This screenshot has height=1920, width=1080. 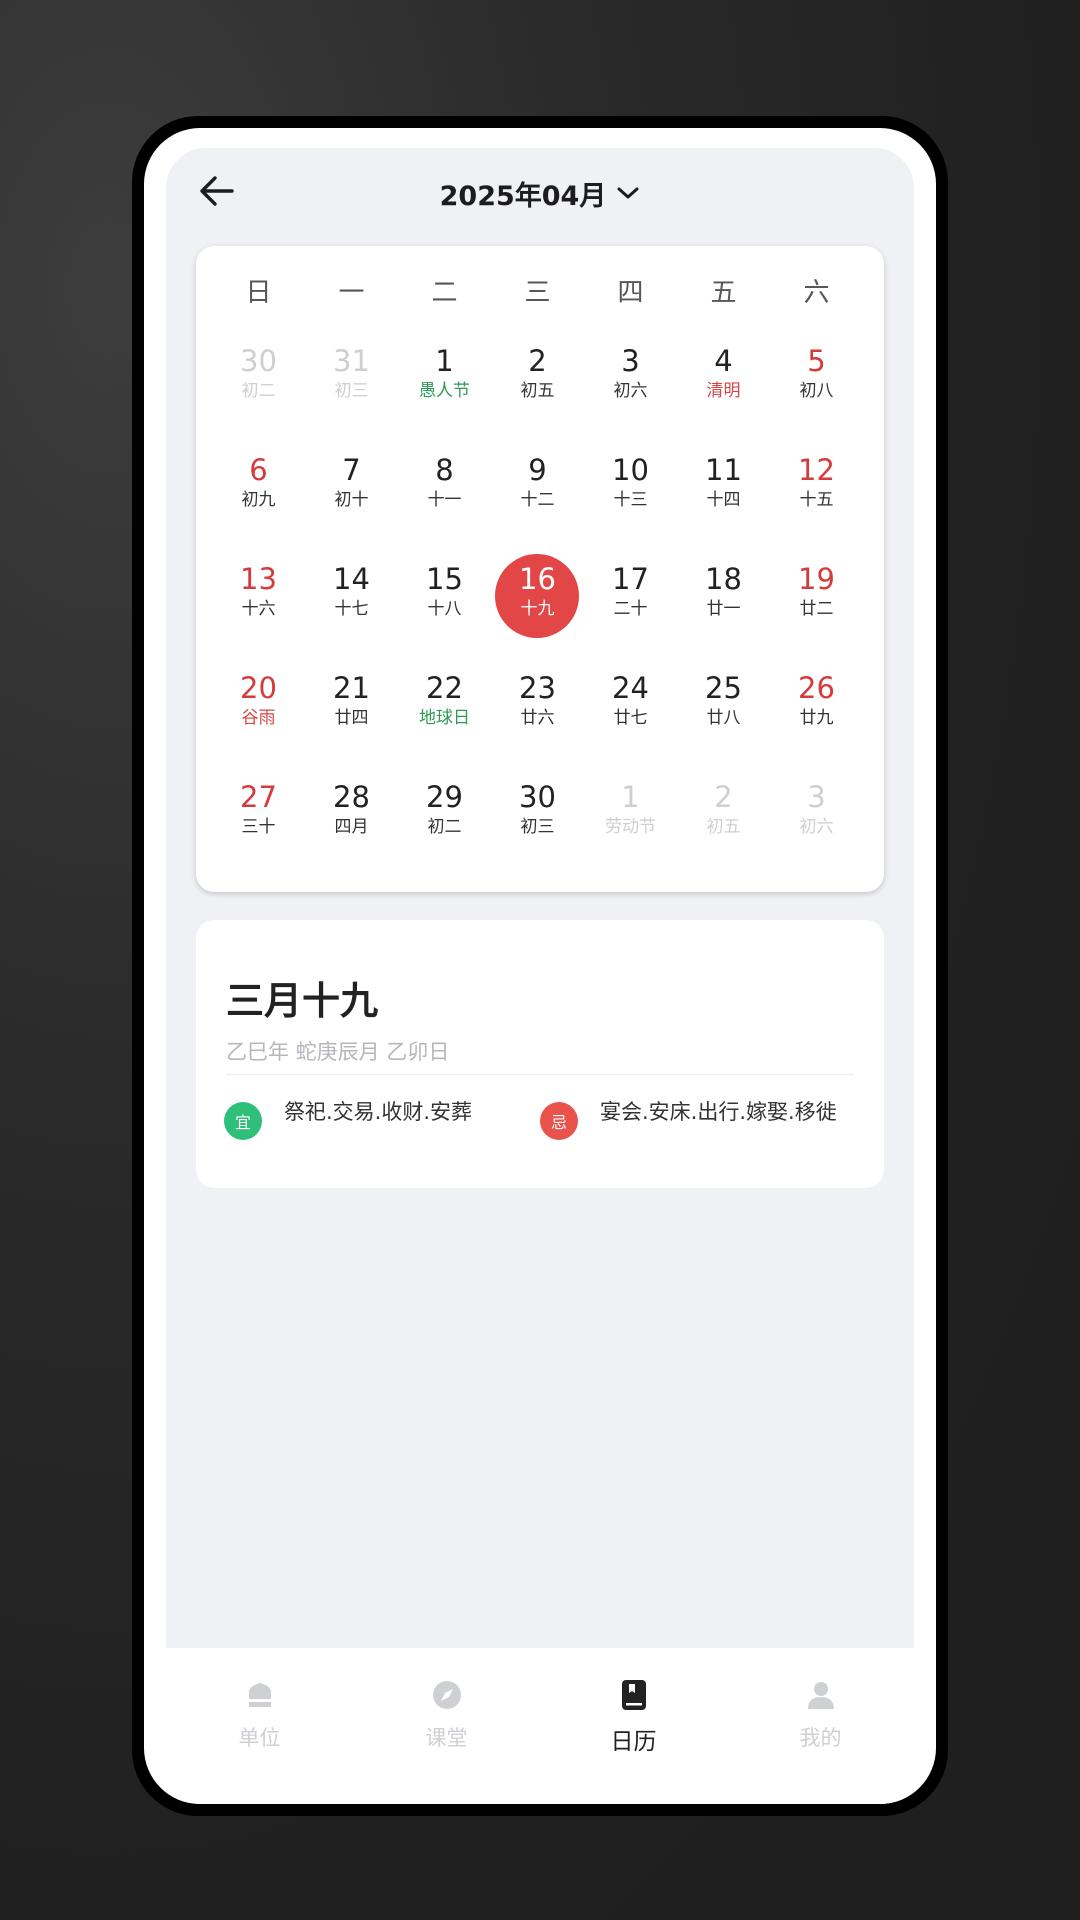 What do you see at coordinates (816, 827) in the screenshot?
I see `lunar-day: 初六` at bounding box center [816, 827].